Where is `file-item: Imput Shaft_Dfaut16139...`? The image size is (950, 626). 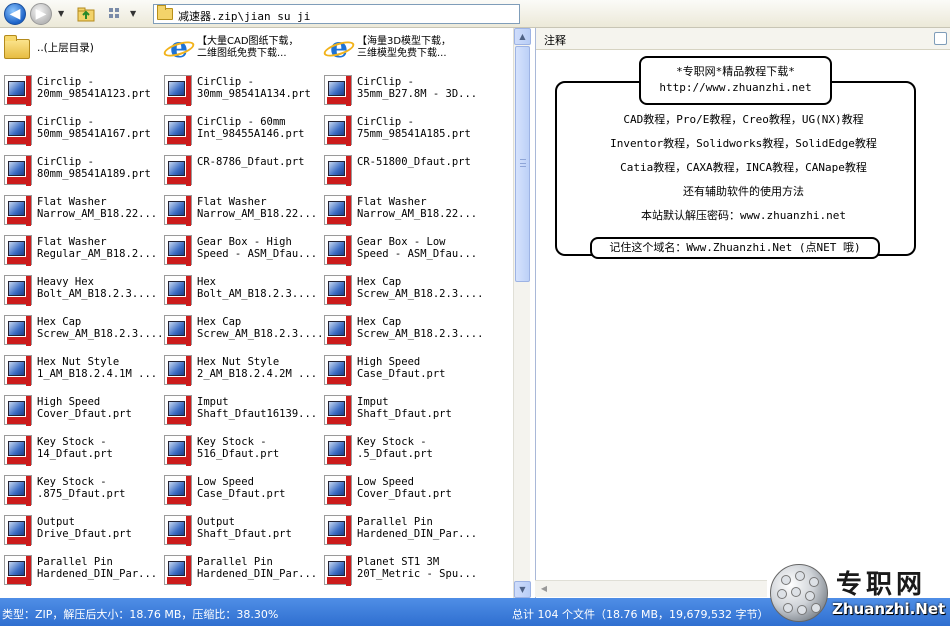
file-item: Imput Shaft_Dfaut16139... is located at coordinates (240, 410).